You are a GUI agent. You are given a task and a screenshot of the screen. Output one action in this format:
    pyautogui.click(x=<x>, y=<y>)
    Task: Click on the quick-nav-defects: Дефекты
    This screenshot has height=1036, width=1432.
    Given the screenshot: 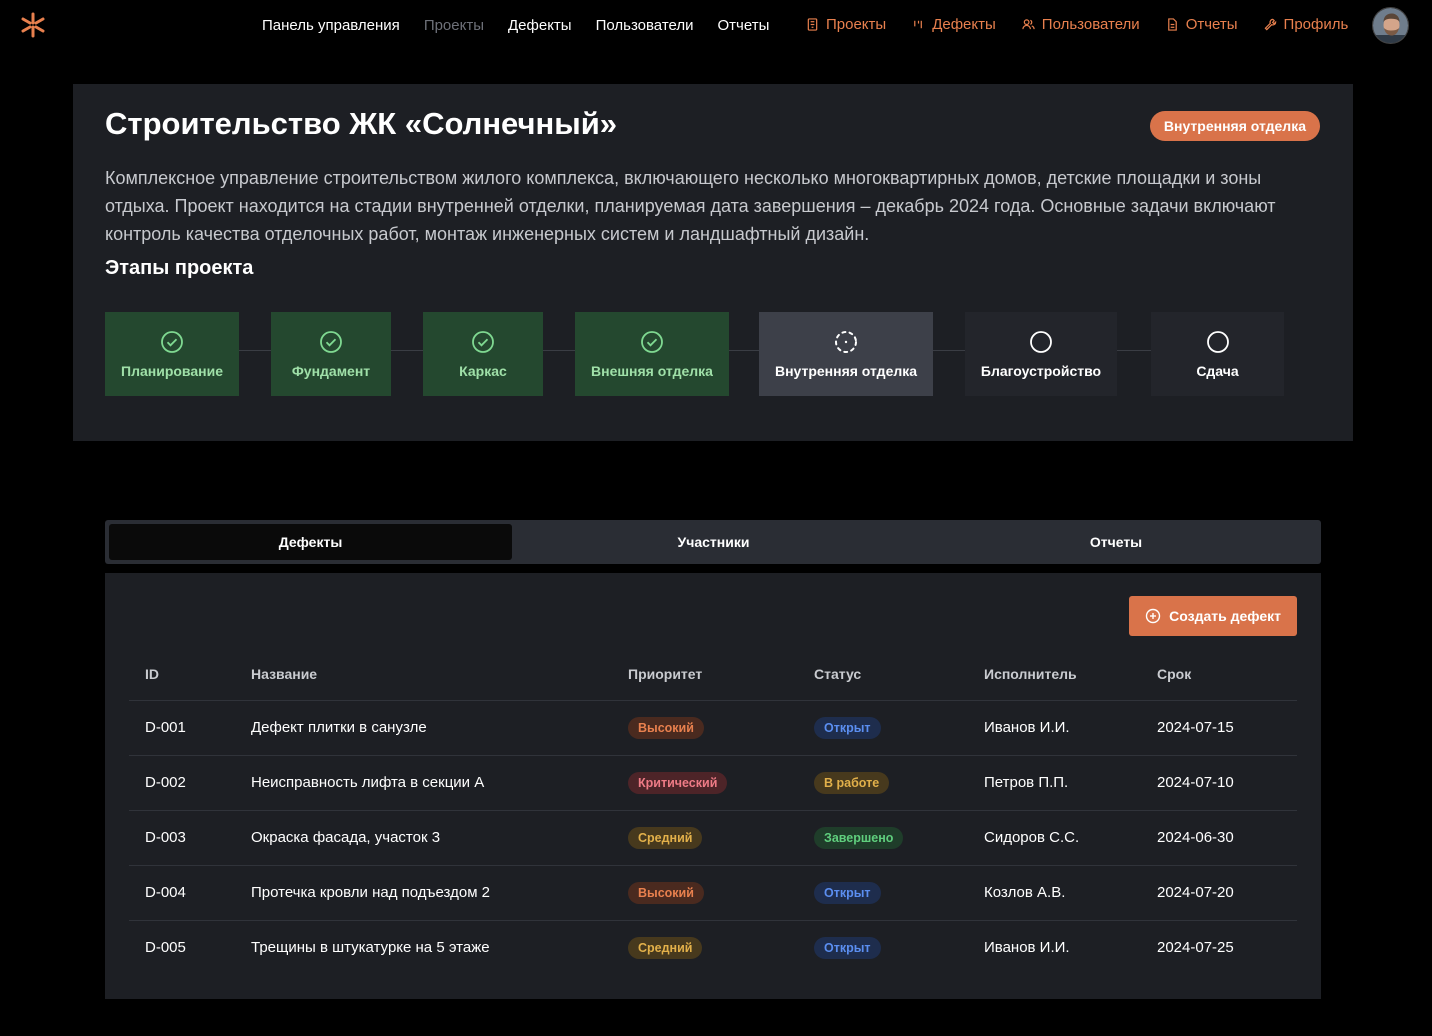 What is the action you would take?
    pyautogui.click(x=954, y=24)
    